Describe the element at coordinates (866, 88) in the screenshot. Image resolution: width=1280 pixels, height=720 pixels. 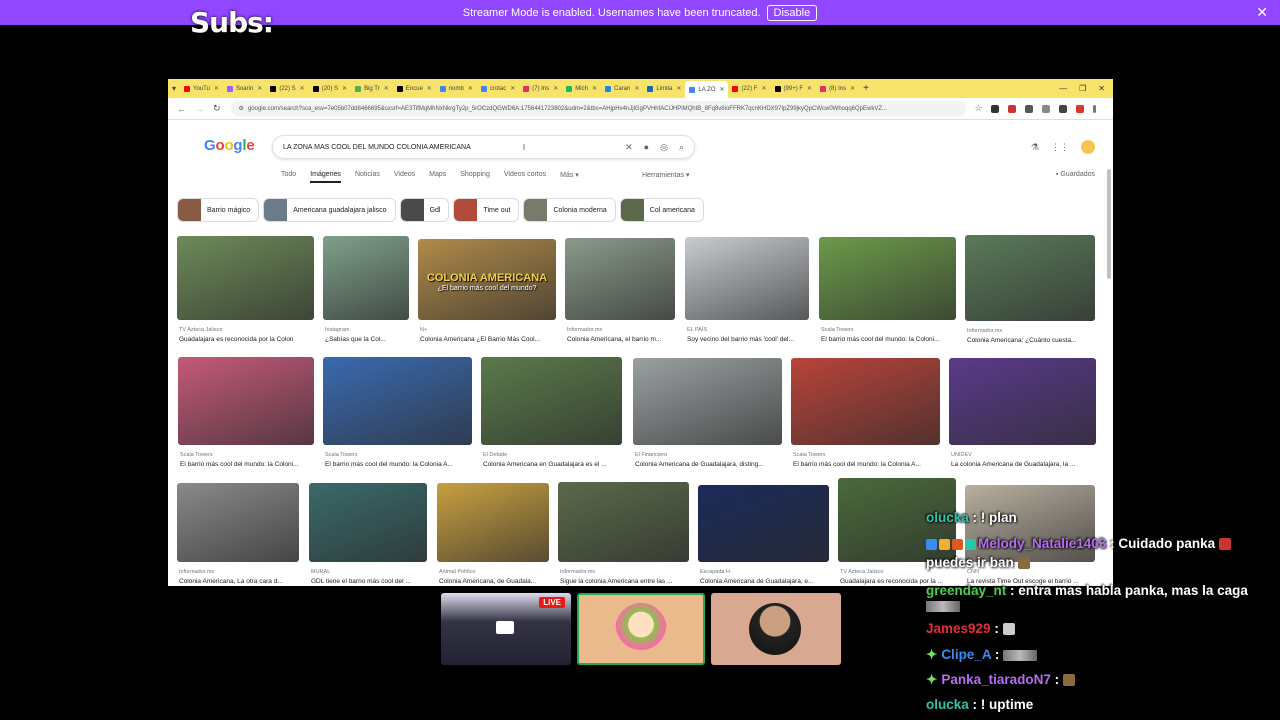
I see `new-tab-icon: +` at that location.